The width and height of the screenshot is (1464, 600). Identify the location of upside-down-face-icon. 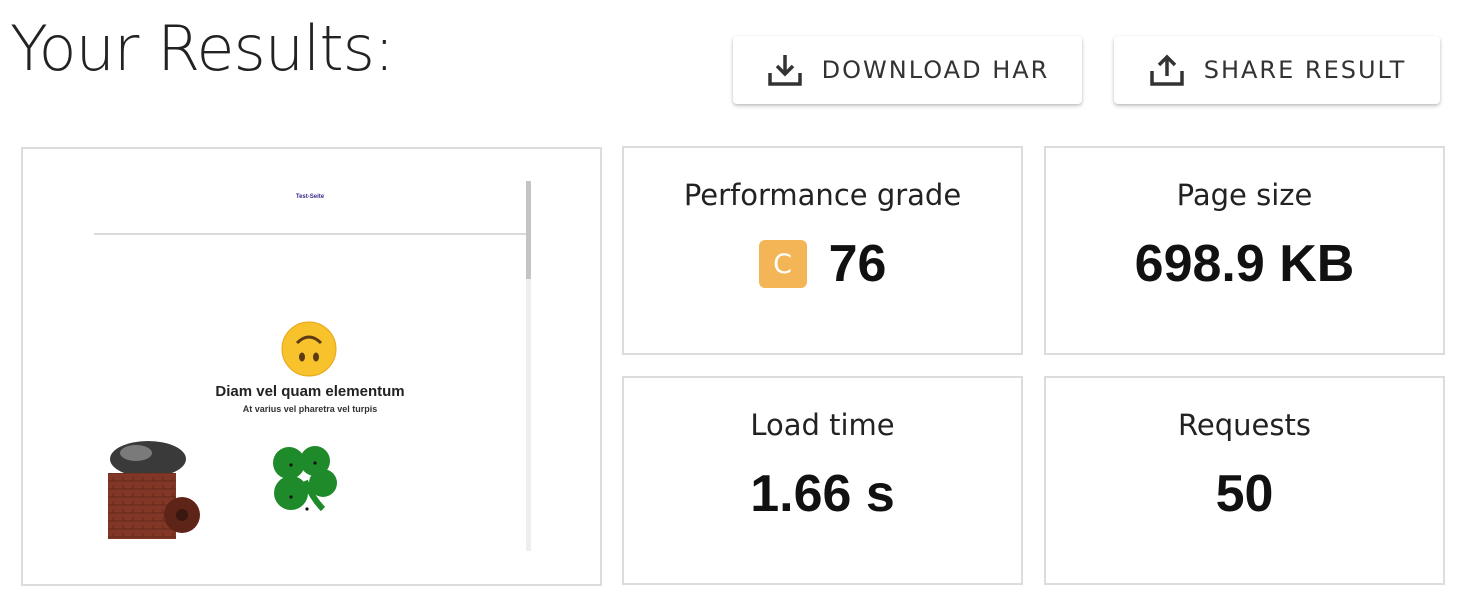
(309, 349).